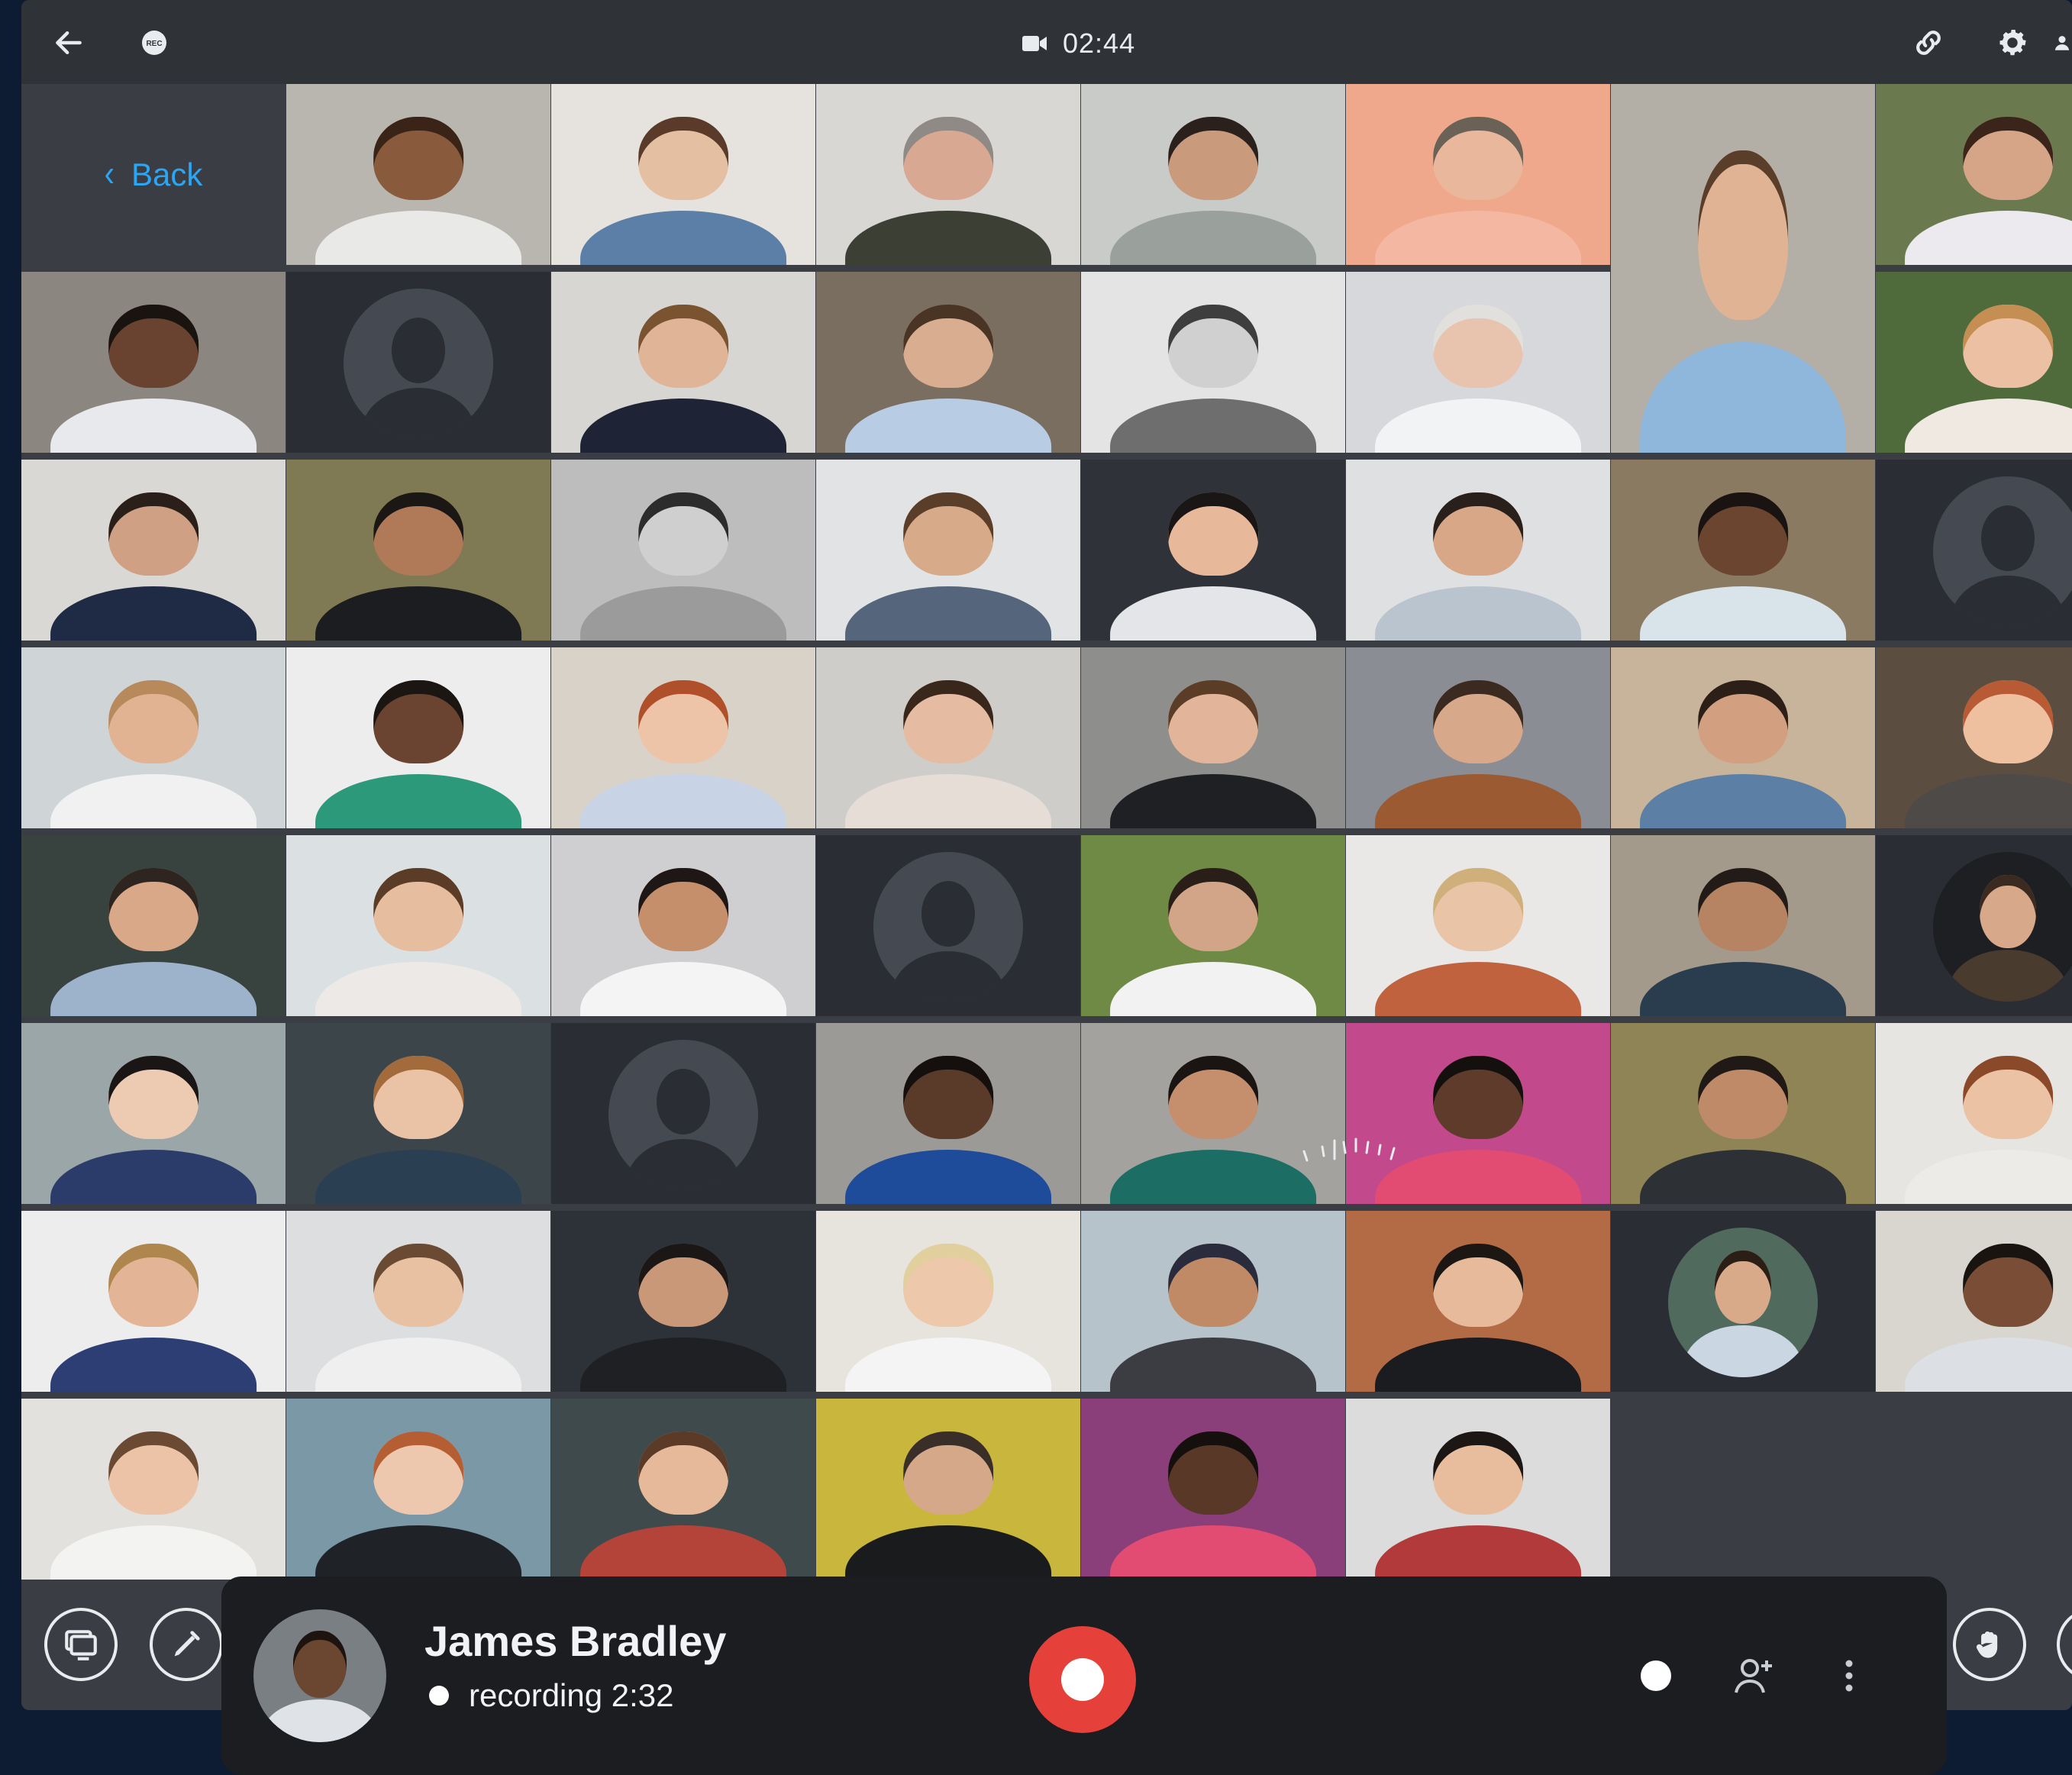 Image resolution: width=2072 pixels, height=1775 pixels. I want to click on rec-icon: REC, so click(154, 43).